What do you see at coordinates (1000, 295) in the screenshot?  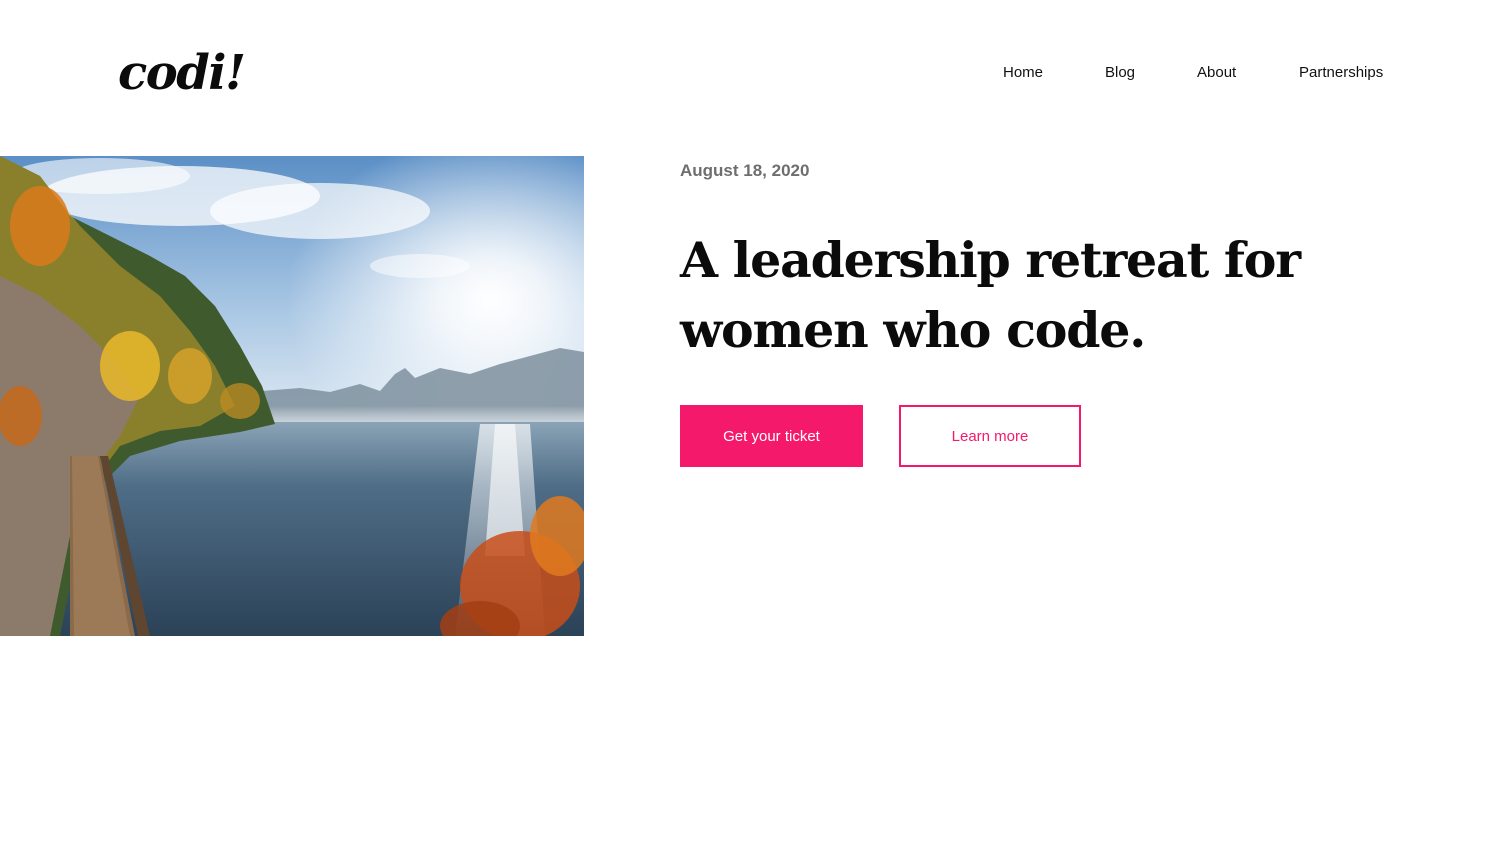 I see `hero-headline: A leadership retreat for women who code.` at bounding box center [1000, 295].